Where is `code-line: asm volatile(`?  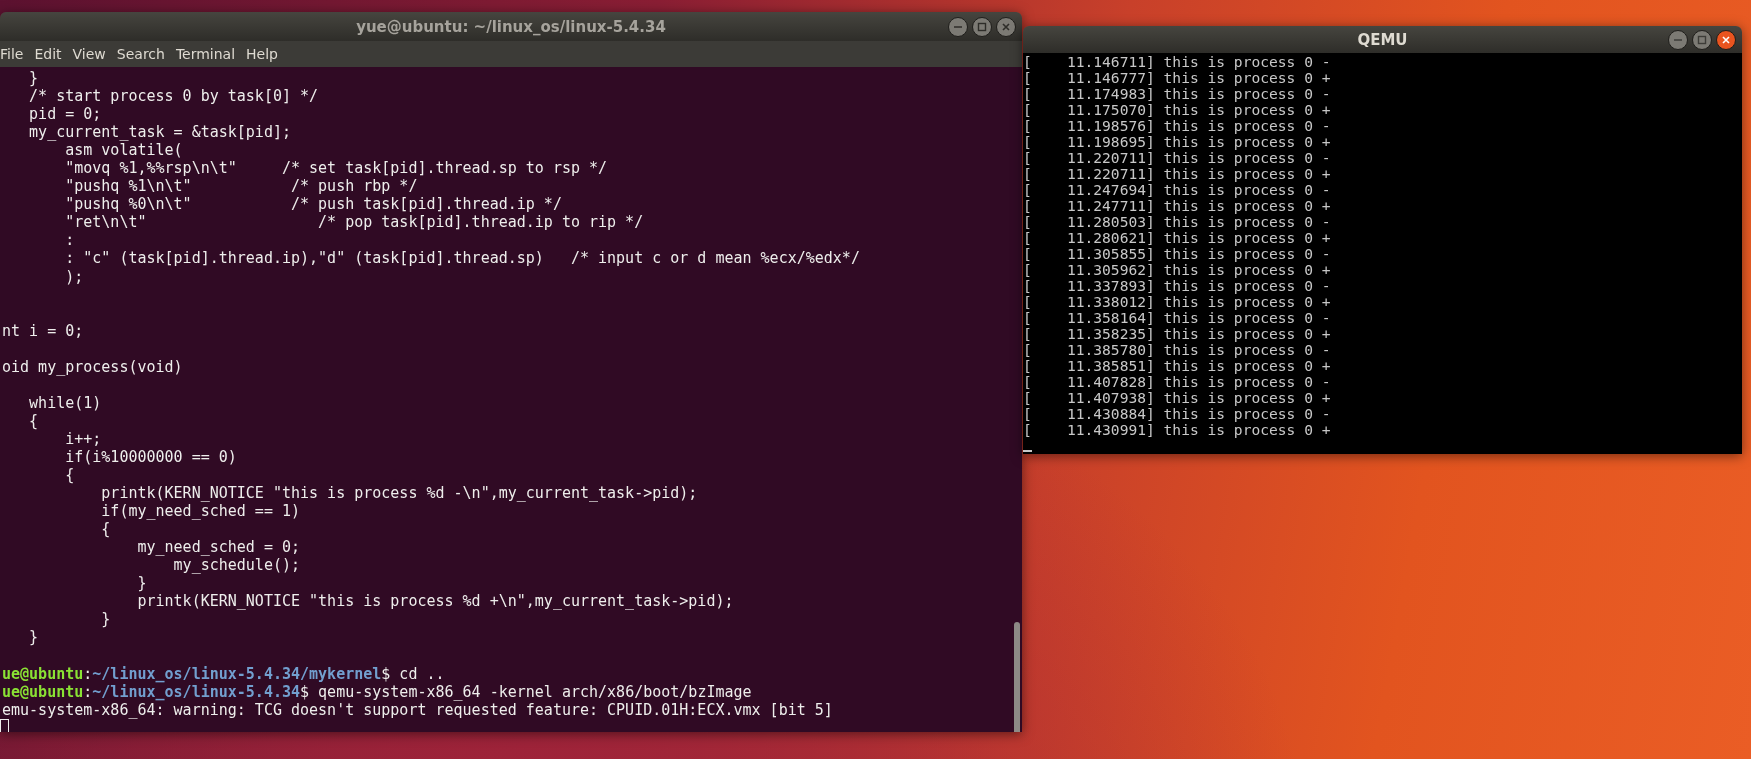 code-line: asm volatile( is located at coordinates (123, 150).